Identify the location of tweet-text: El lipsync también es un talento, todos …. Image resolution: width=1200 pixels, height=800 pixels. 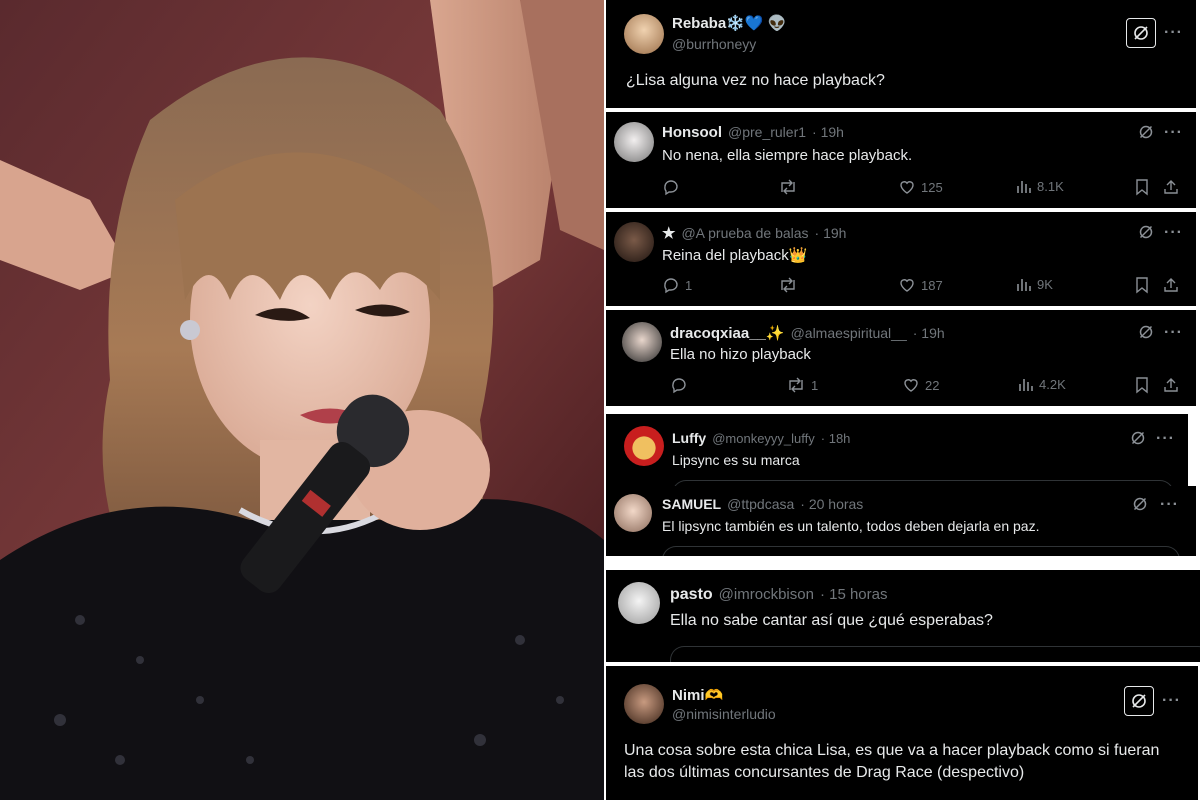
(851, 526).